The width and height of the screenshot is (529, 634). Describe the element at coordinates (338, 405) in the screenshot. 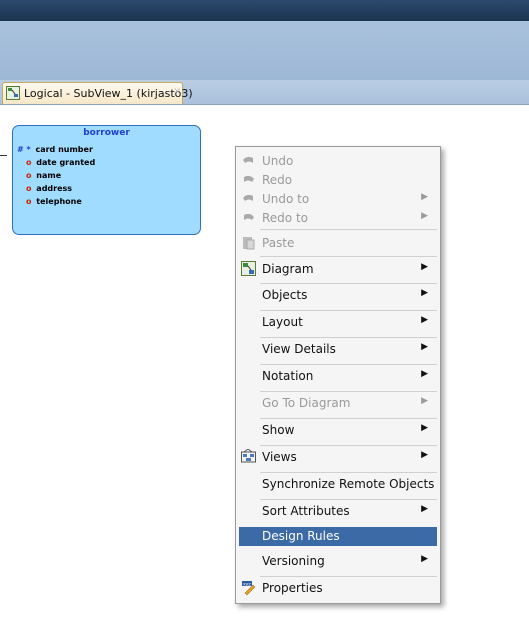

I see `menu-item-go-to-diagram: Go To Diagram ▶` at that location.